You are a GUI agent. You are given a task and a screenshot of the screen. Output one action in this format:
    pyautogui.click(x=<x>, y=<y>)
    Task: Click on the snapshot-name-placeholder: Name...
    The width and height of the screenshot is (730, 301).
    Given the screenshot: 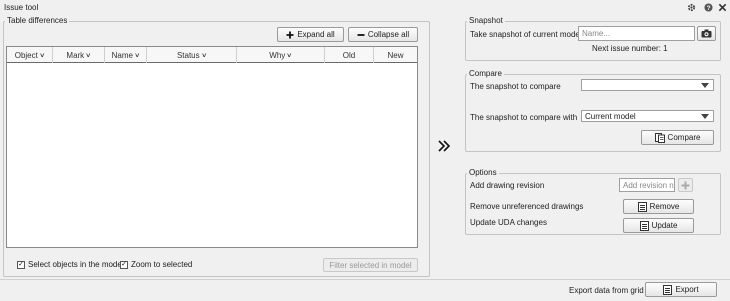 What is the action you would take?
    pyautogui.click(x=596, y=33)
    